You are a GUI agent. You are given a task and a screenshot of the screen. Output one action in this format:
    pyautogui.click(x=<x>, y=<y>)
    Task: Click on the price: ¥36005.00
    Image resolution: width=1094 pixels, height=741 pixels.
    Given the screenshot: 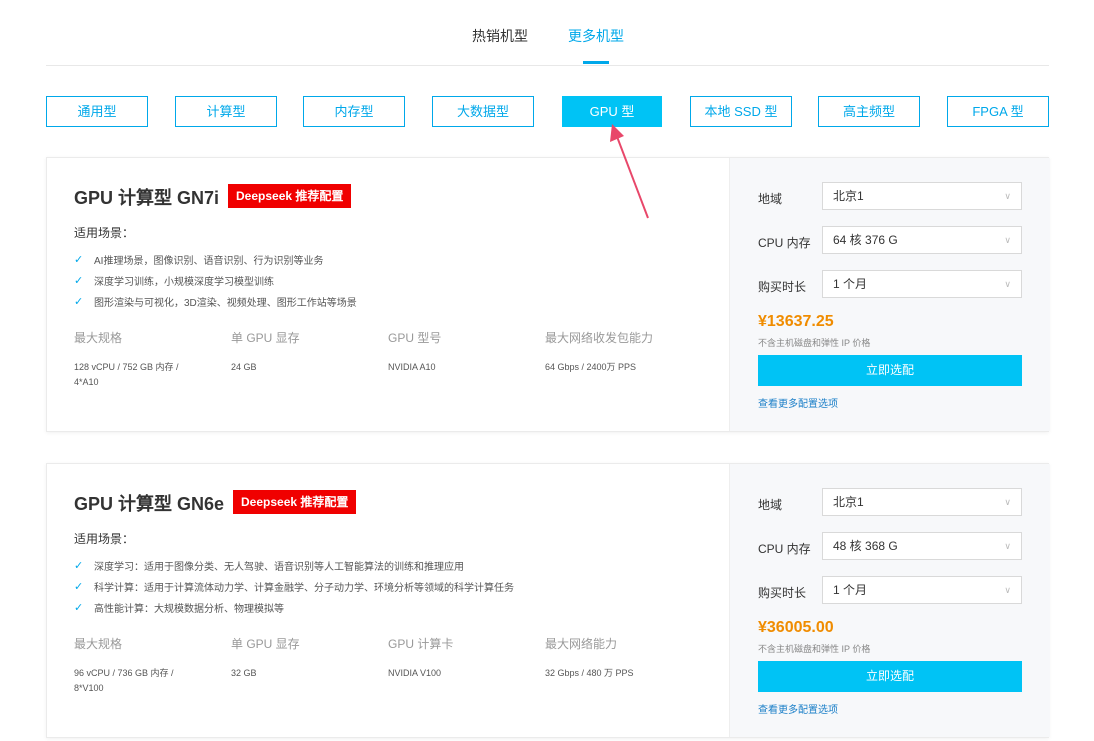 What is the action you would take?
    pyautogui.click(x=796, y=627)
    